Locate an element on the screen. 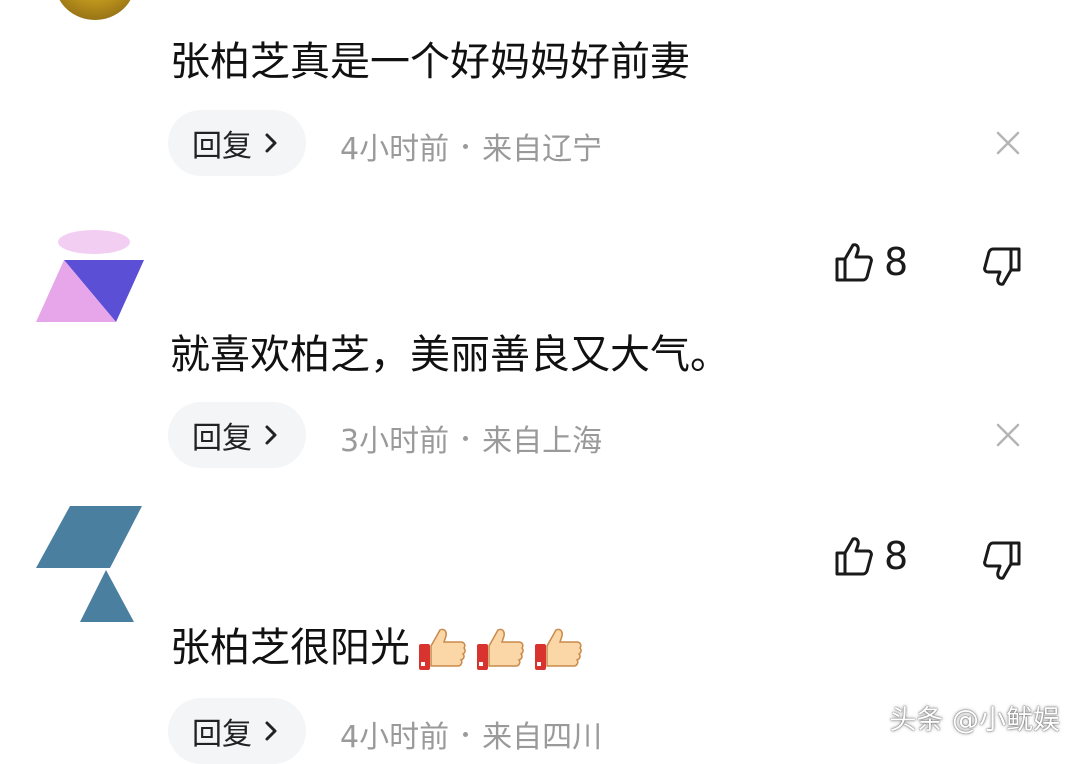 The image size is (1080, 764). timestamp: 3小时前 is located at coordinates (395, 441).